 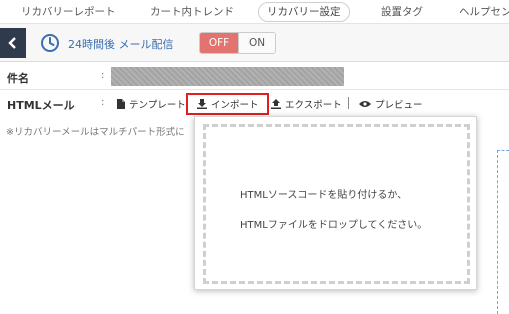 I want to click on chevron-left-icon, so click(x=12, y=43).